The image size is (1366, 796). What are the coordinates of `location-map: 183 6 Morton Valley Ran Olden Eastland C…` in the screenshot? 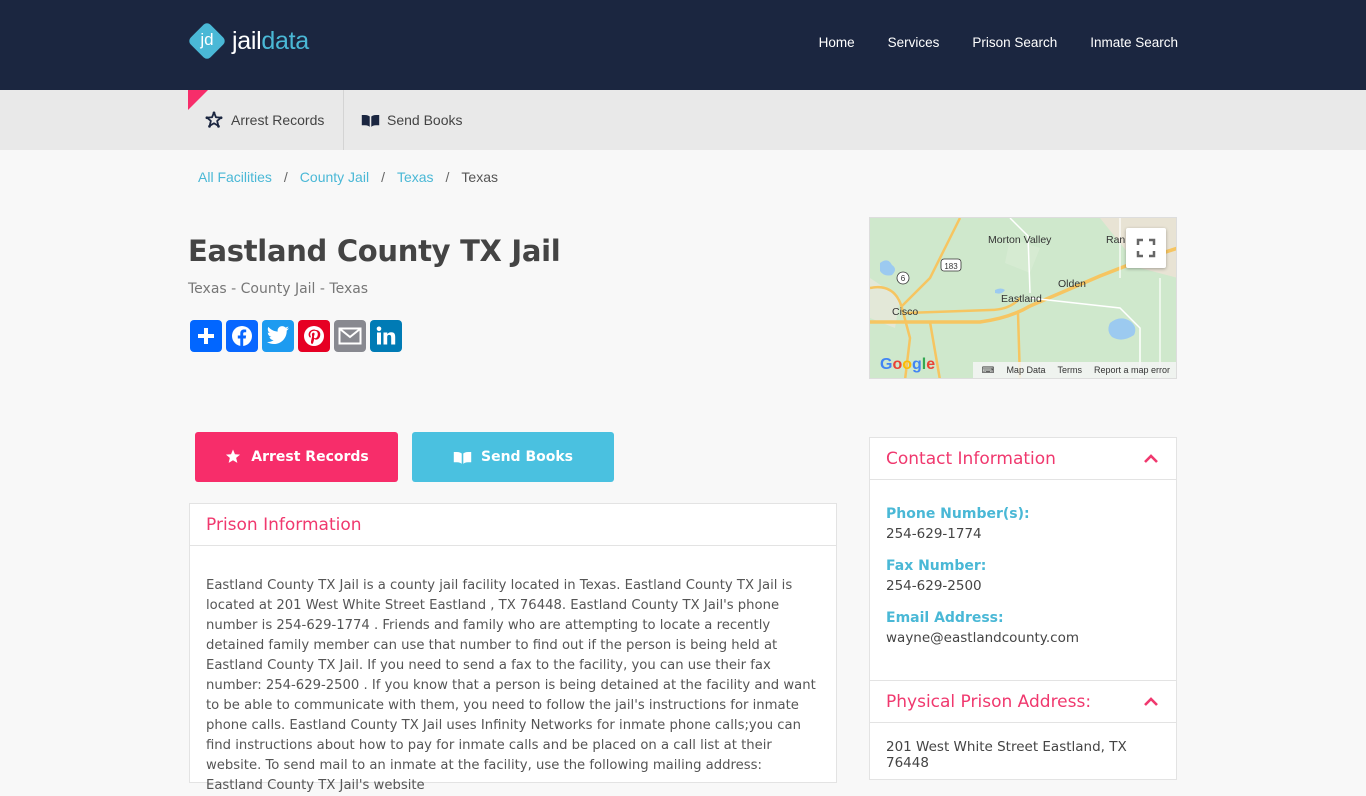 It's located at (1023, 298).